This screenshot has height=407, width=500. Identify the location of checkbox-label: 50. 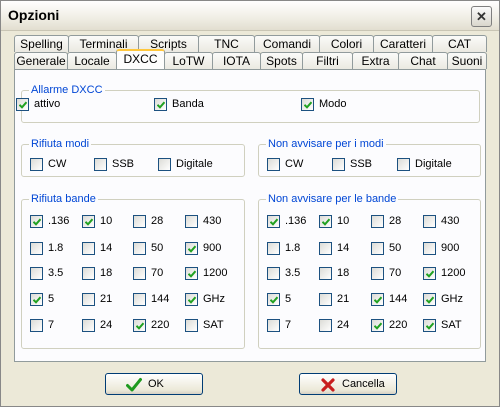
(157, 248).